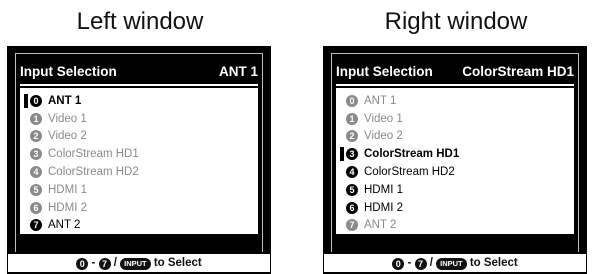 This screenshot has width=593, height=274. I want to click on left-input-item-7: 7 ANT 2, so click(84, 226).